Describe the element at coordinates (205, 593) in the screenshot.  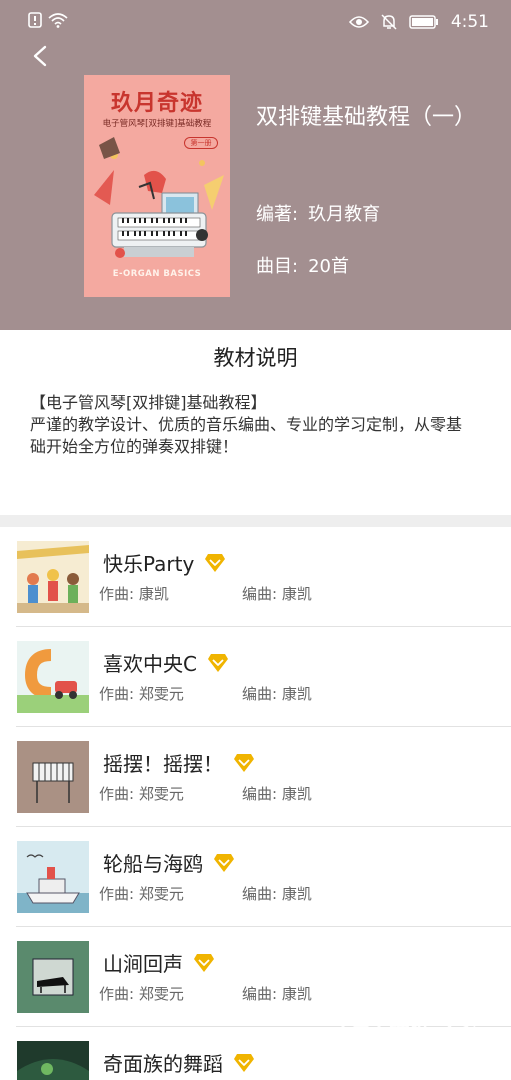
I see `song-credits: 作曲: 康凯 编曲: 康凯` at that location.